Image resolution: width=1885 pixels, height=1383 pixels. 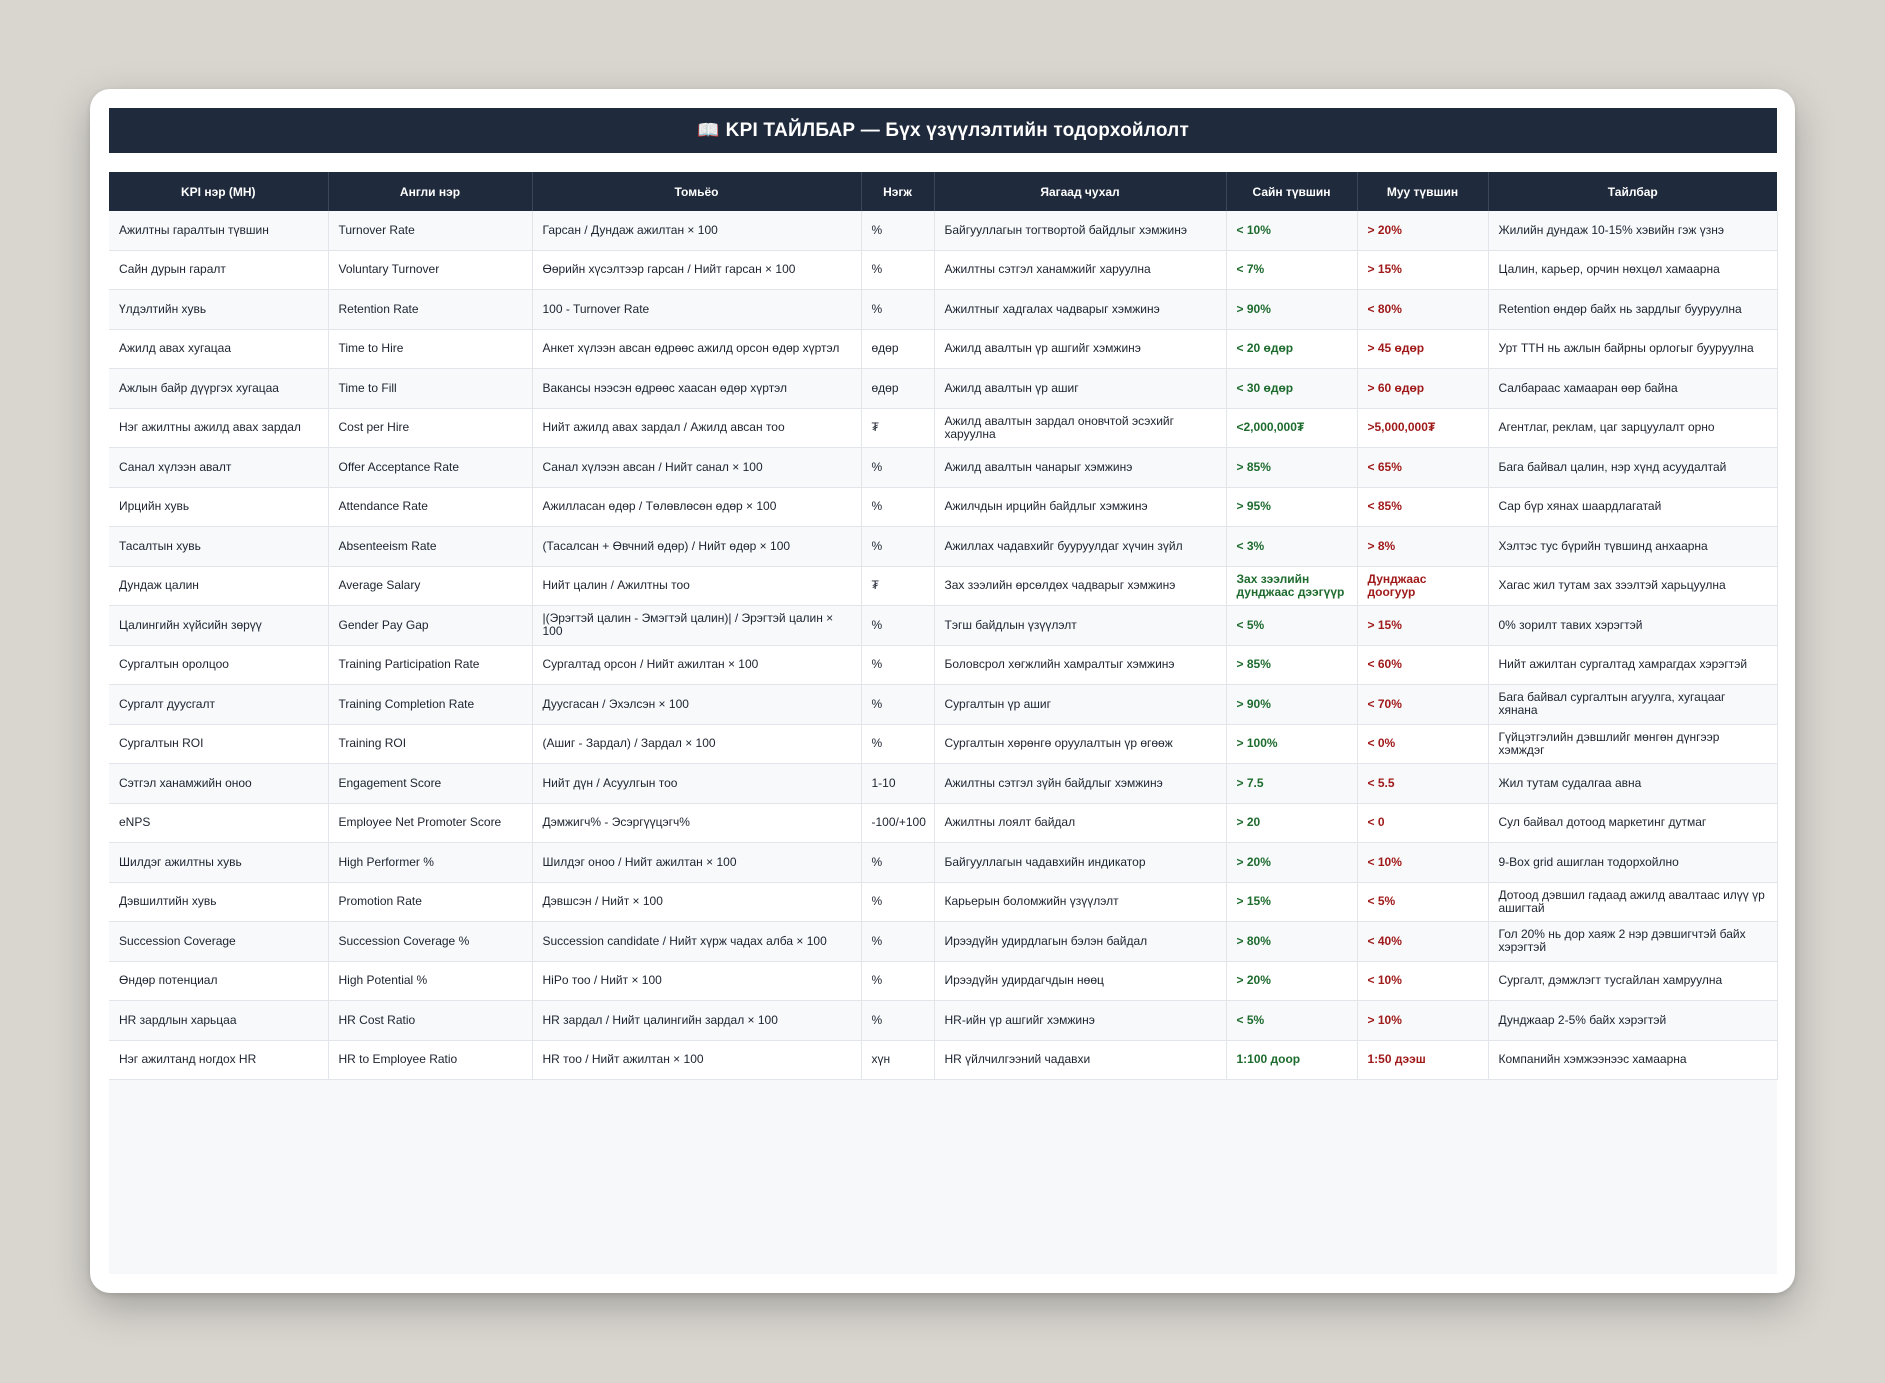 I want to click on cell-bad-level: > 60 өдөр, so click(x=1423, y=388).